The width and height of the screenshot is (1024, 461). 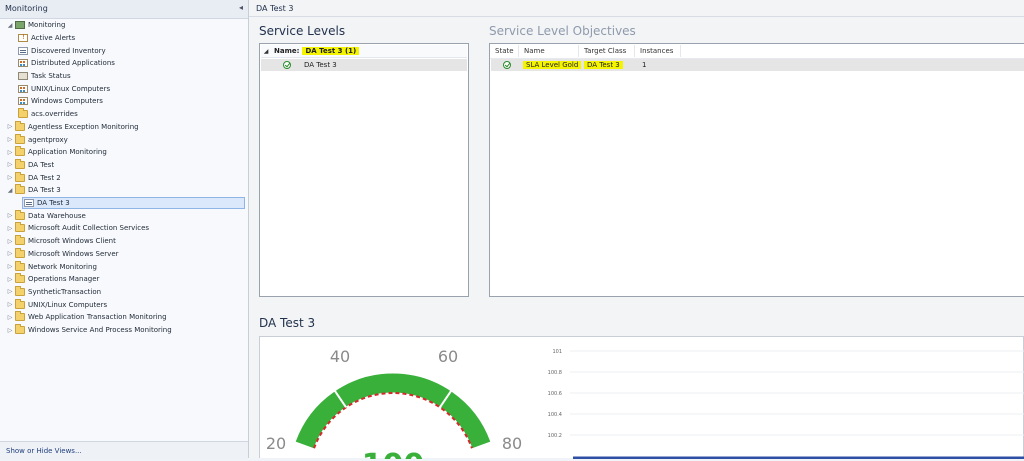 I want to click on group-header: ◢ Name: DA Test 3 (1), so click(x=364, y=51).